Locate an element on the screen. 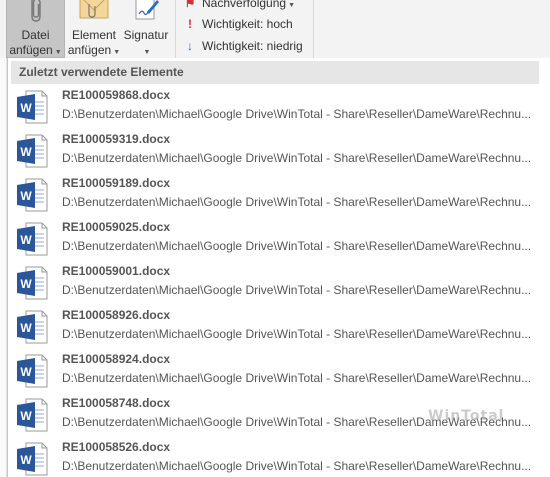 This screenshot has height=477, width=550. attach-file-button: Datei anfügen ▼ is located at coordinates (35, 29).